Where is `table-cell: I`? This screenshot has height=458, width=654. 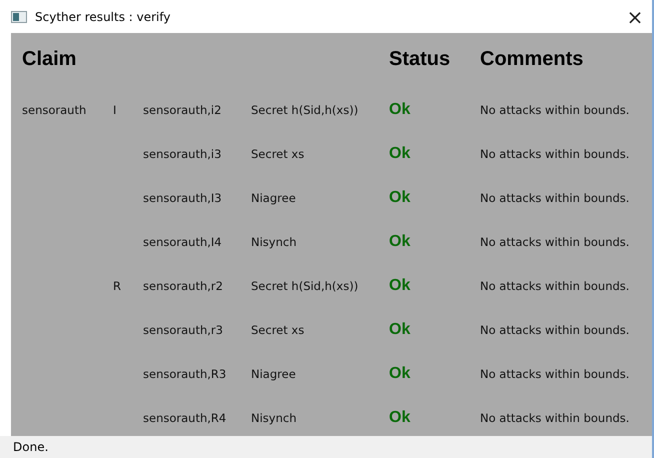 table-cell: I is located at coordinates (114, 110).